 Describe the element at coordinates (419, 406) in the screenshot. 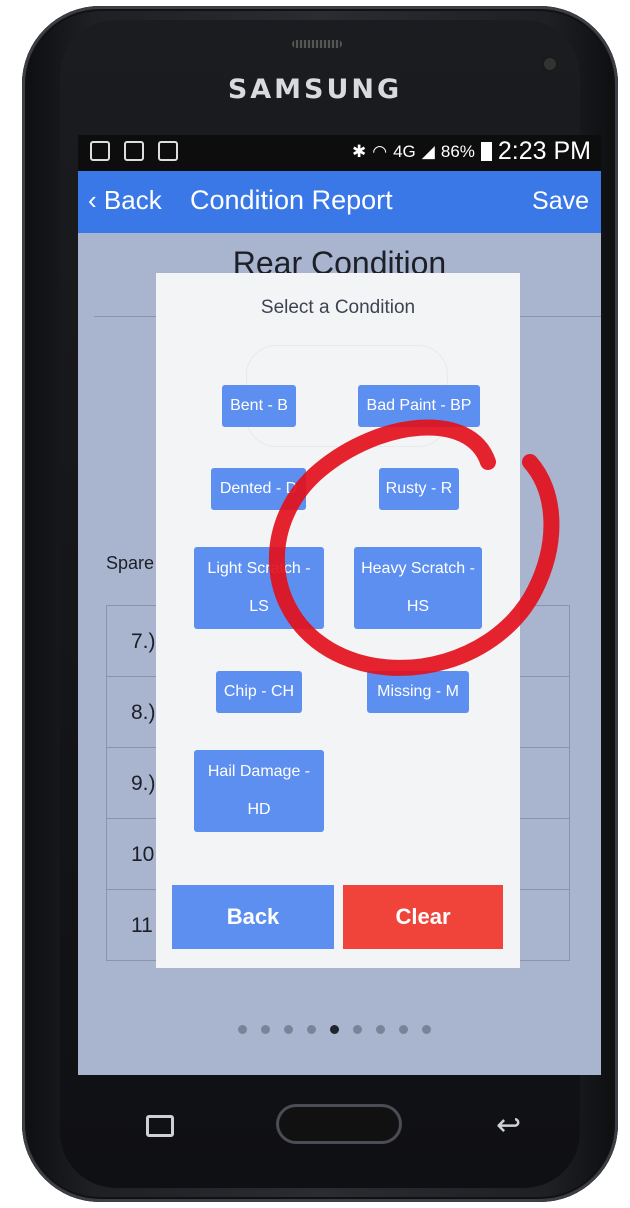

I see `condition-bad-paint-button: Bad Paint - BP` at that location.